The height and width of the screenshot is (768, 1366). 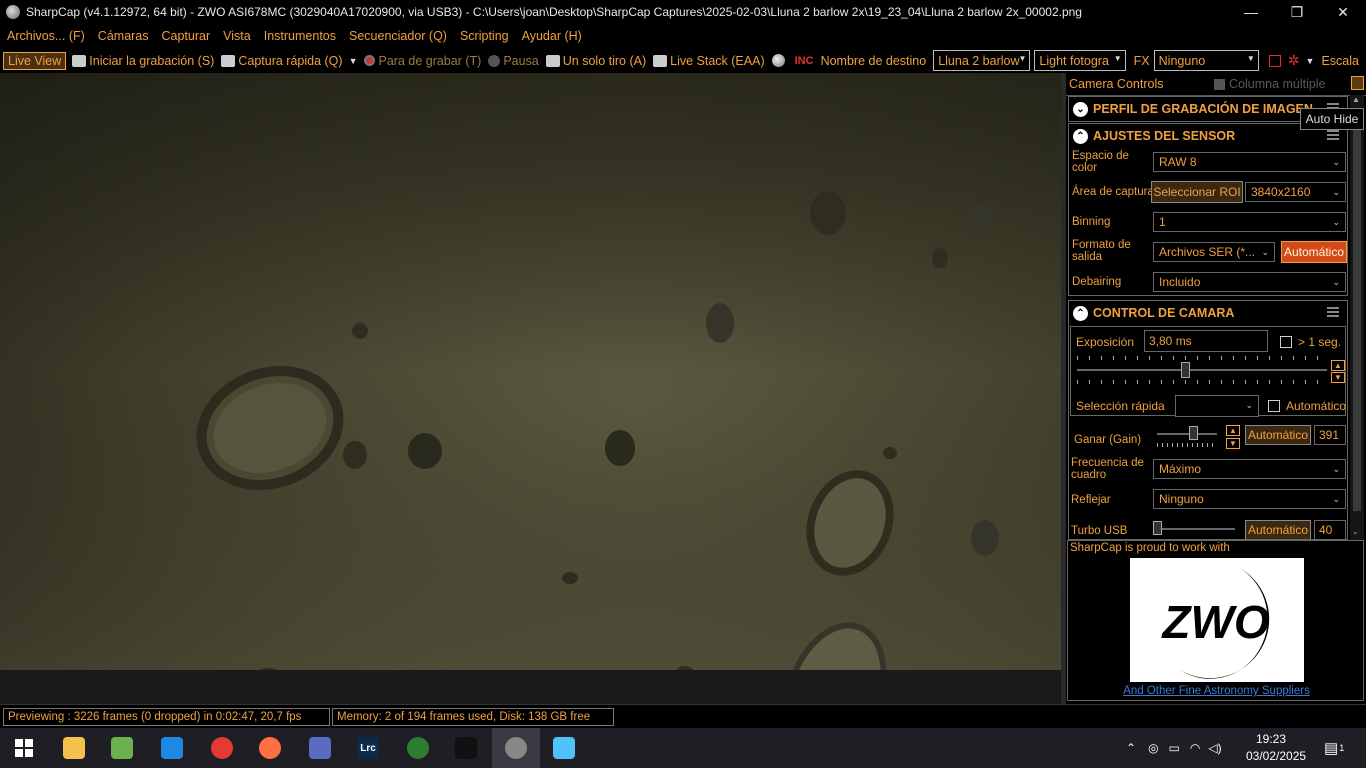 I want to click on wifi-icon: ◠, so click(x=1195, y=748).